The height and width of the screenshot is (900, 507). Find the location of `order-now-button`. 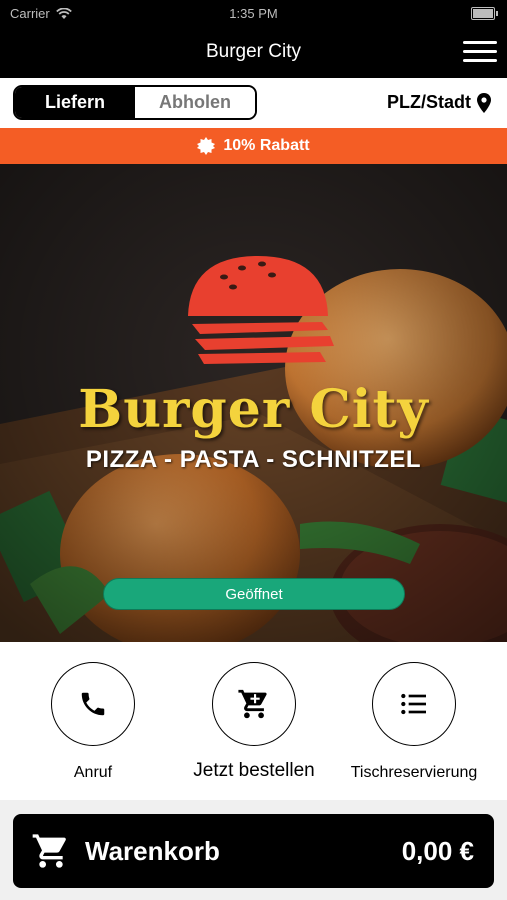

order-now-button is located at coordinates (254, 704).